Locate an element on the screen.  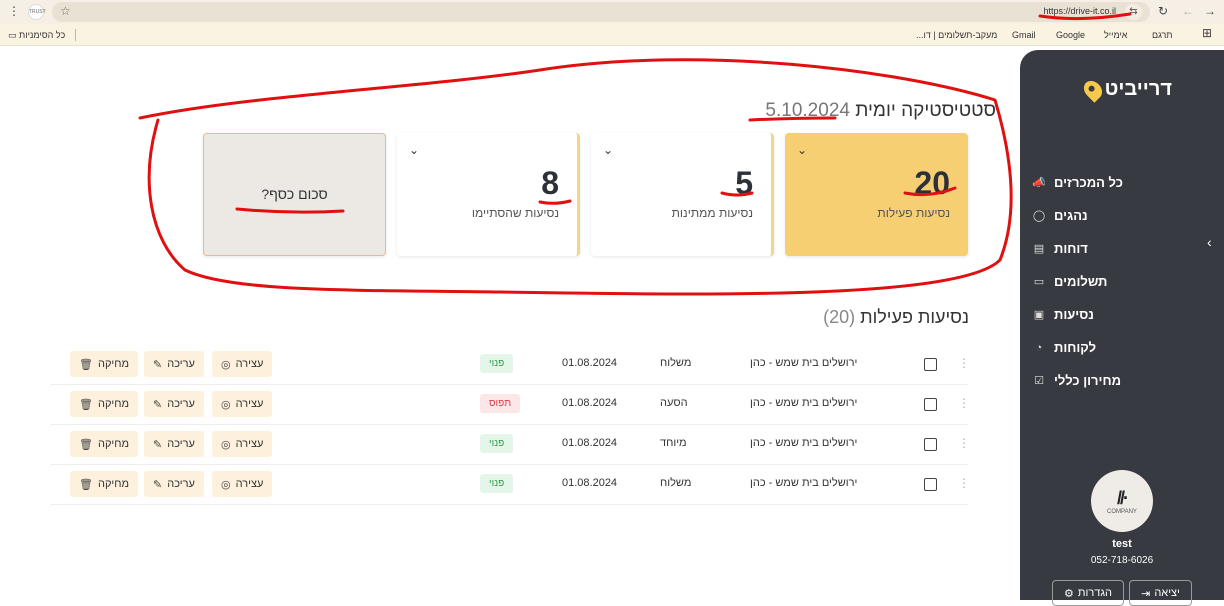
card-money-label: סכום כסף? is located at coordinates (294, 194).